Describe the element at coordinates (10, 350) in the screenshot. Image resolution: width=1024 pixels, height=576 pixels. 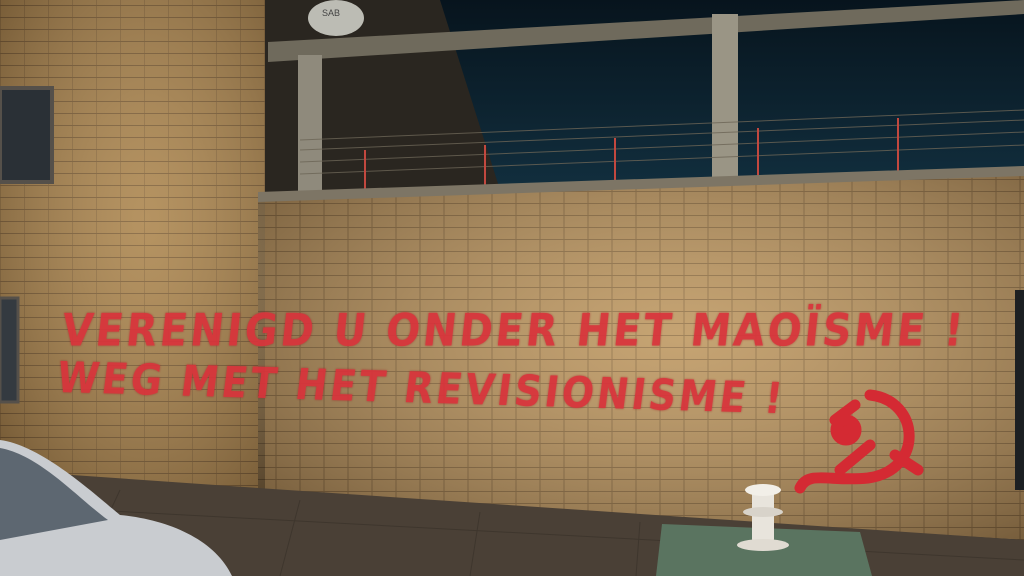
I see `window-lower-left` at that location.